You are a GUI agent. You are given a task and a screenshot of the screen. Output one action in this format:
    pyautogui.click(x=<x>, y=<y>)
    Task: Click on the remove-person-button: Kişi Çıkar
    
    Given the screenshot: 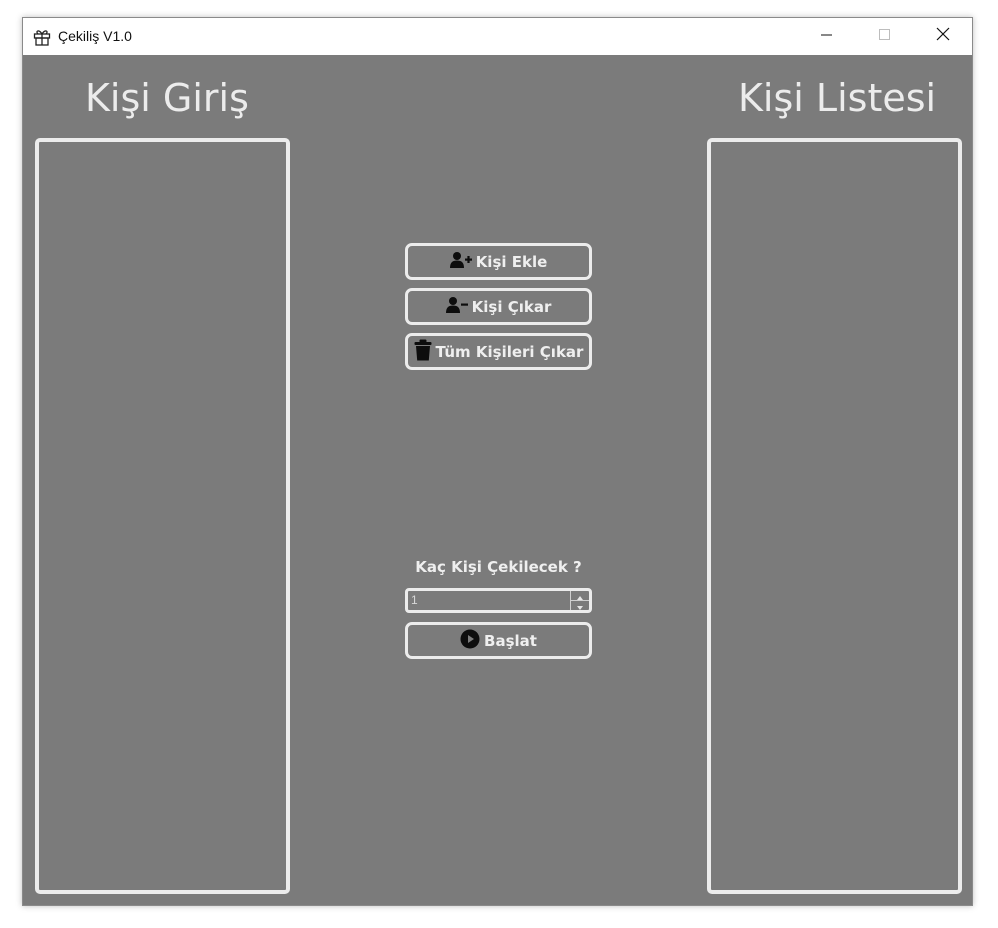 What is the action you would take?
    pyautogui.click(x=498, y=306)
    